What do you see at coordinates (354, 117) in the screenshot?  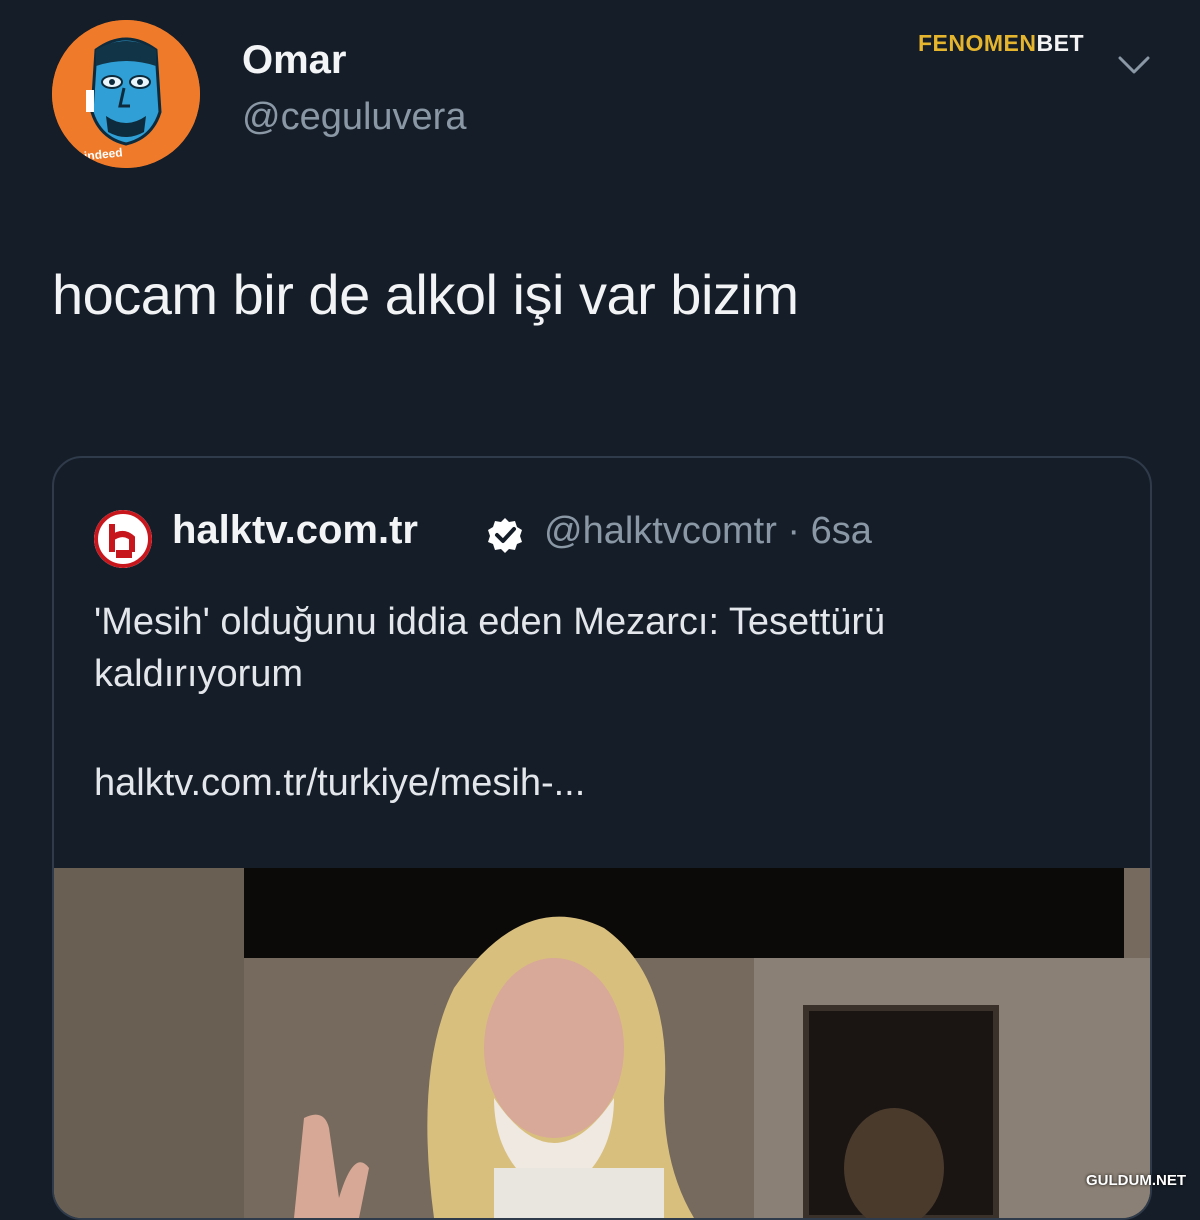 I see `author-handle: @ceguluvera` at bounding box center [354, 117].